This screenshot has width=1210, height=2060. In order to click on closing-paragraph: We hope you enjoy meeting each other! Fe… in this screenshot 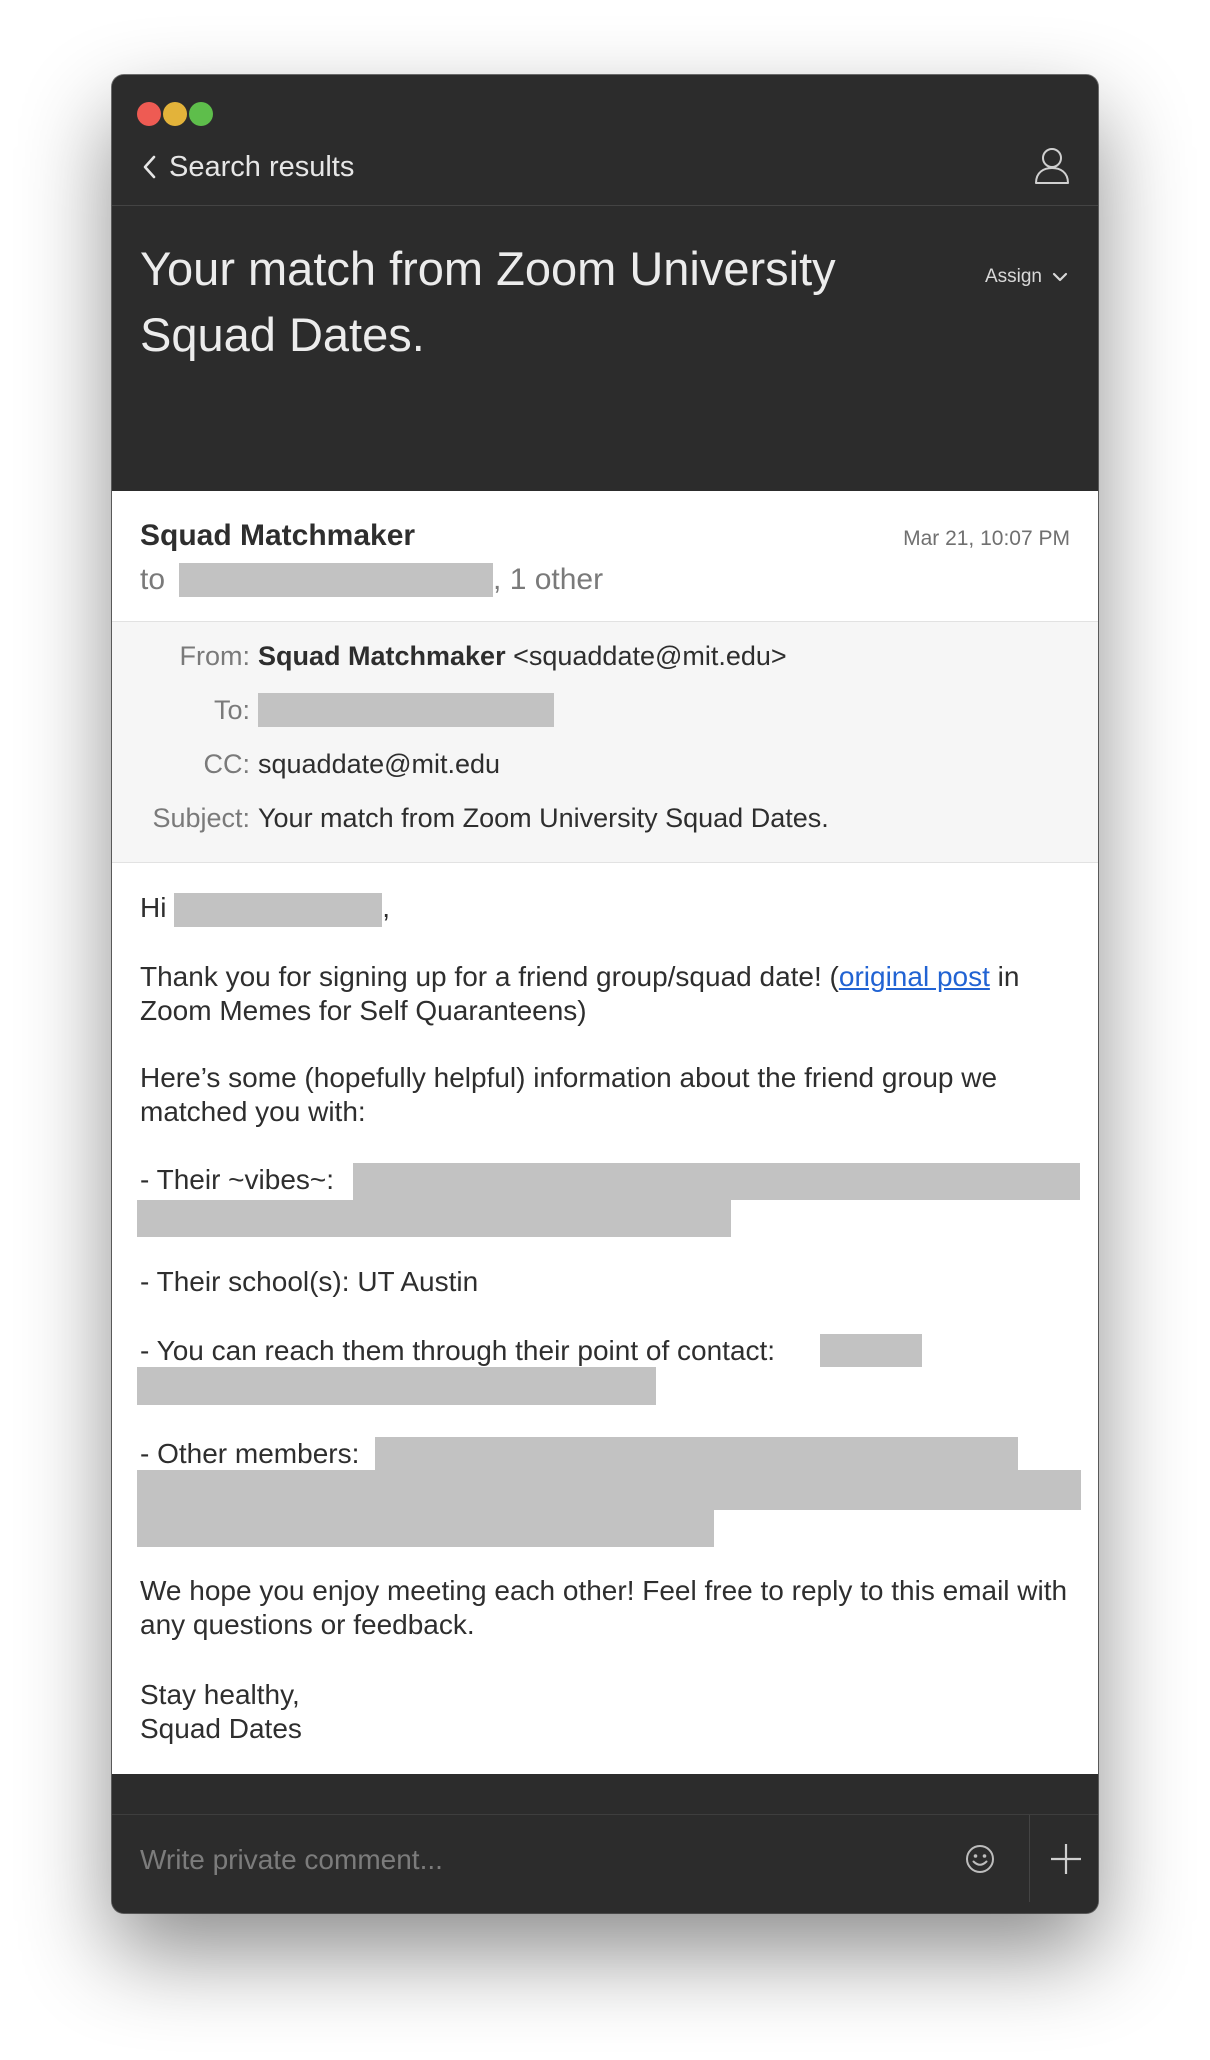, I will do `click(604, 1607)`.